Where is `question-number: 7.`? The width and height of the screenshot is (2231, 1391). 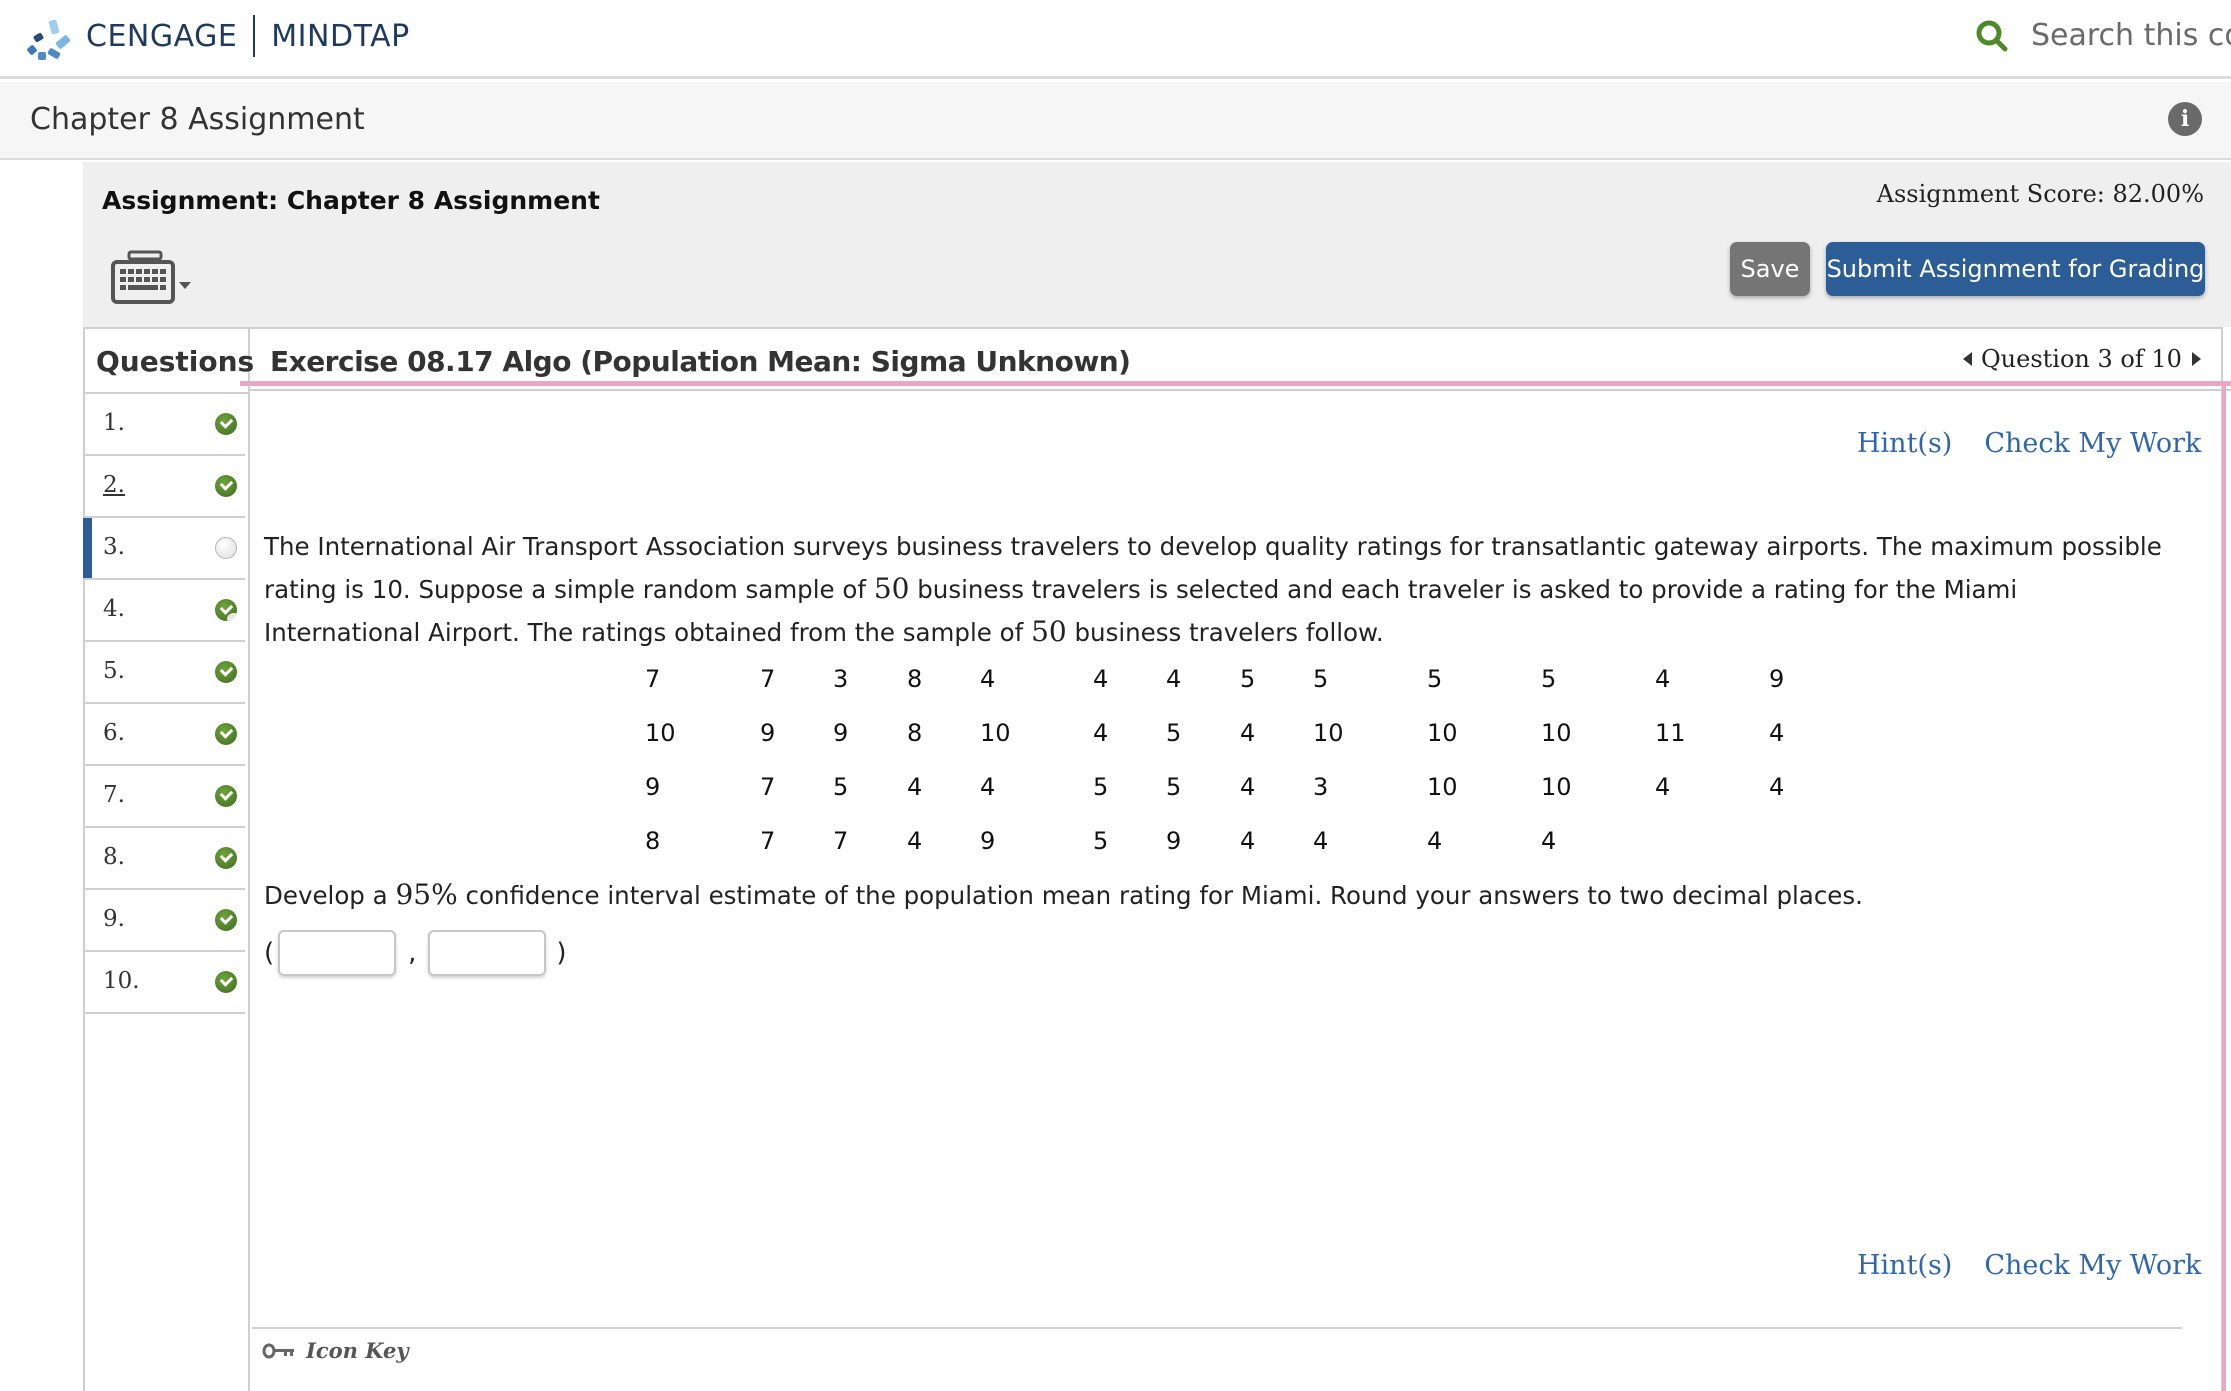
question-number: 7. is located at coordinates (114, 795).